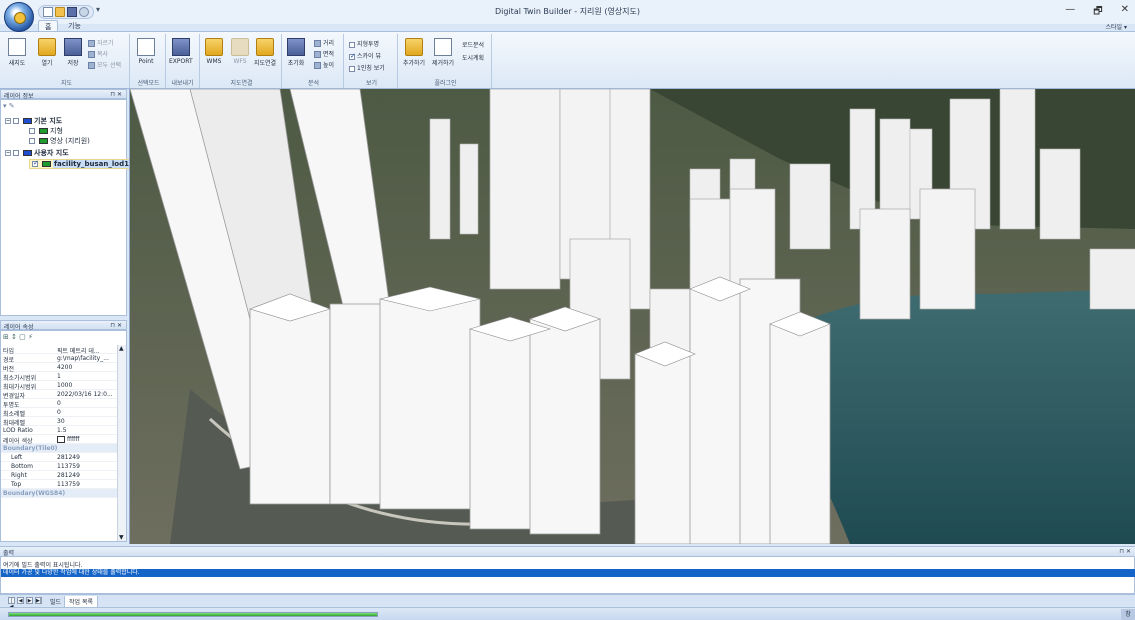 Image resolution: width=1135 pixels, height=620 pixels. Describe the element at coordinates (240, 47) in the screenshot. I see `wfs-folder-icon` at that location.